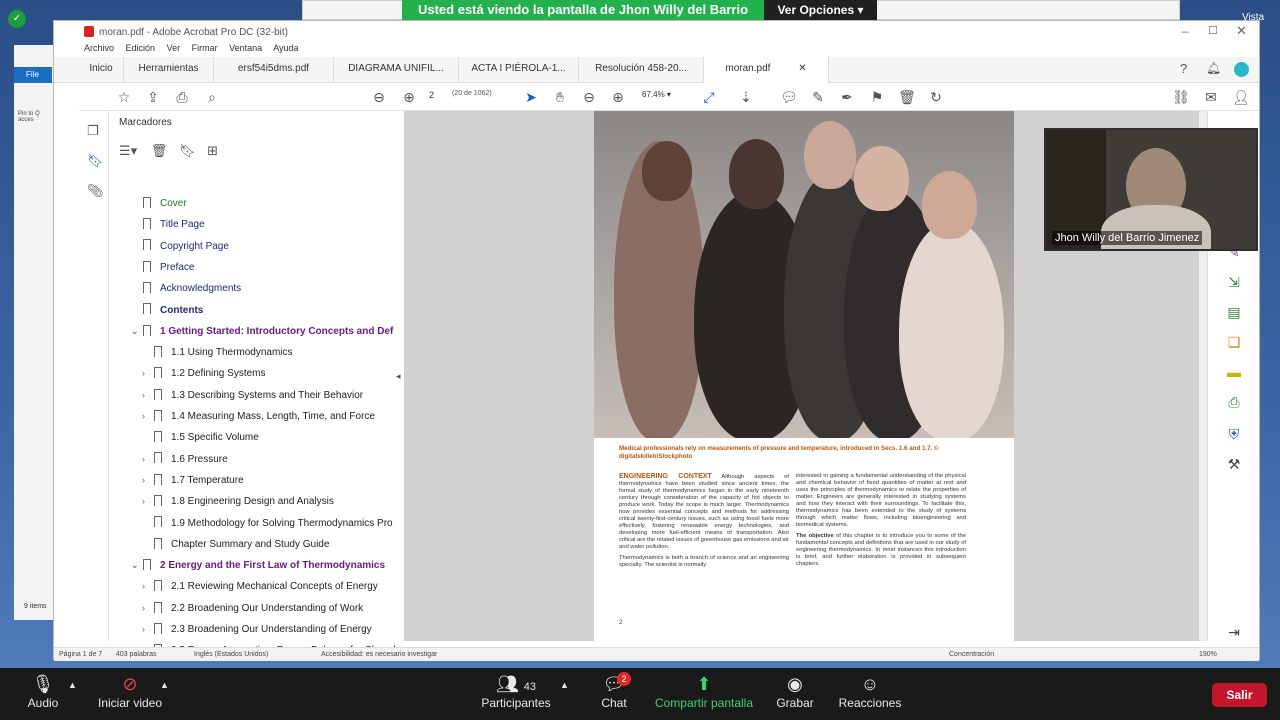 This screenshot has width=1280, height=720. Describe the element at coordinates (174, 48) in the screenshot. I see `menu-ver: Ver` at that location.